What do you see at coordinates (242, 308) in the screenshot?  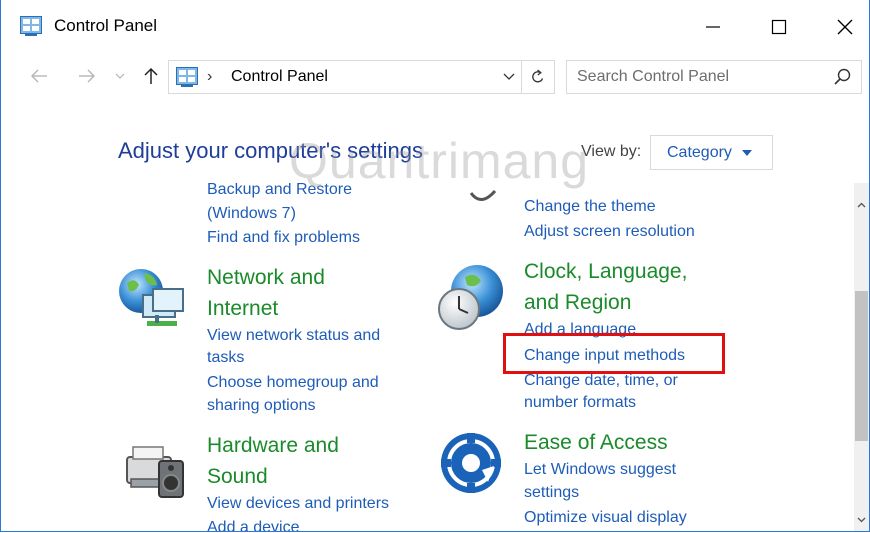 I see `category-network-internet-title-line2: Internet` at bounding box center [242, 308].